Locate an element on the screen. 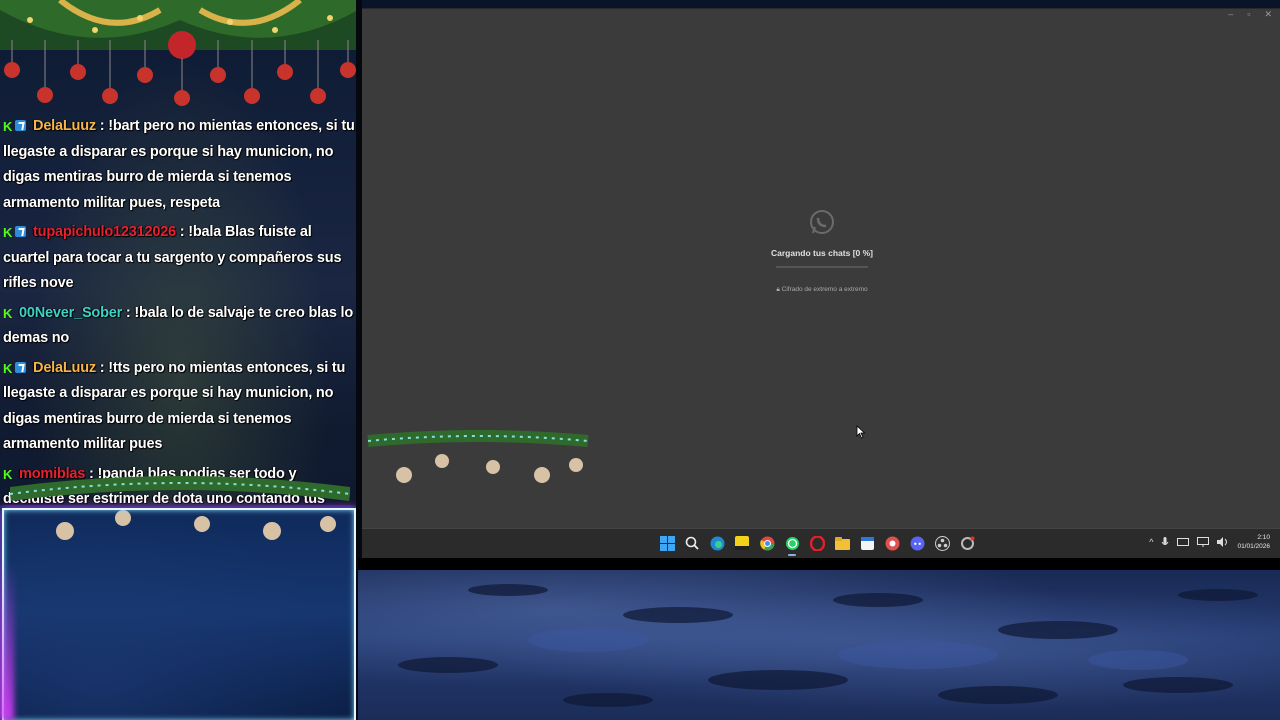 This screenshot has width=1280, height=720. clock-time: 2:10 is located at coordinates (1263, 537).